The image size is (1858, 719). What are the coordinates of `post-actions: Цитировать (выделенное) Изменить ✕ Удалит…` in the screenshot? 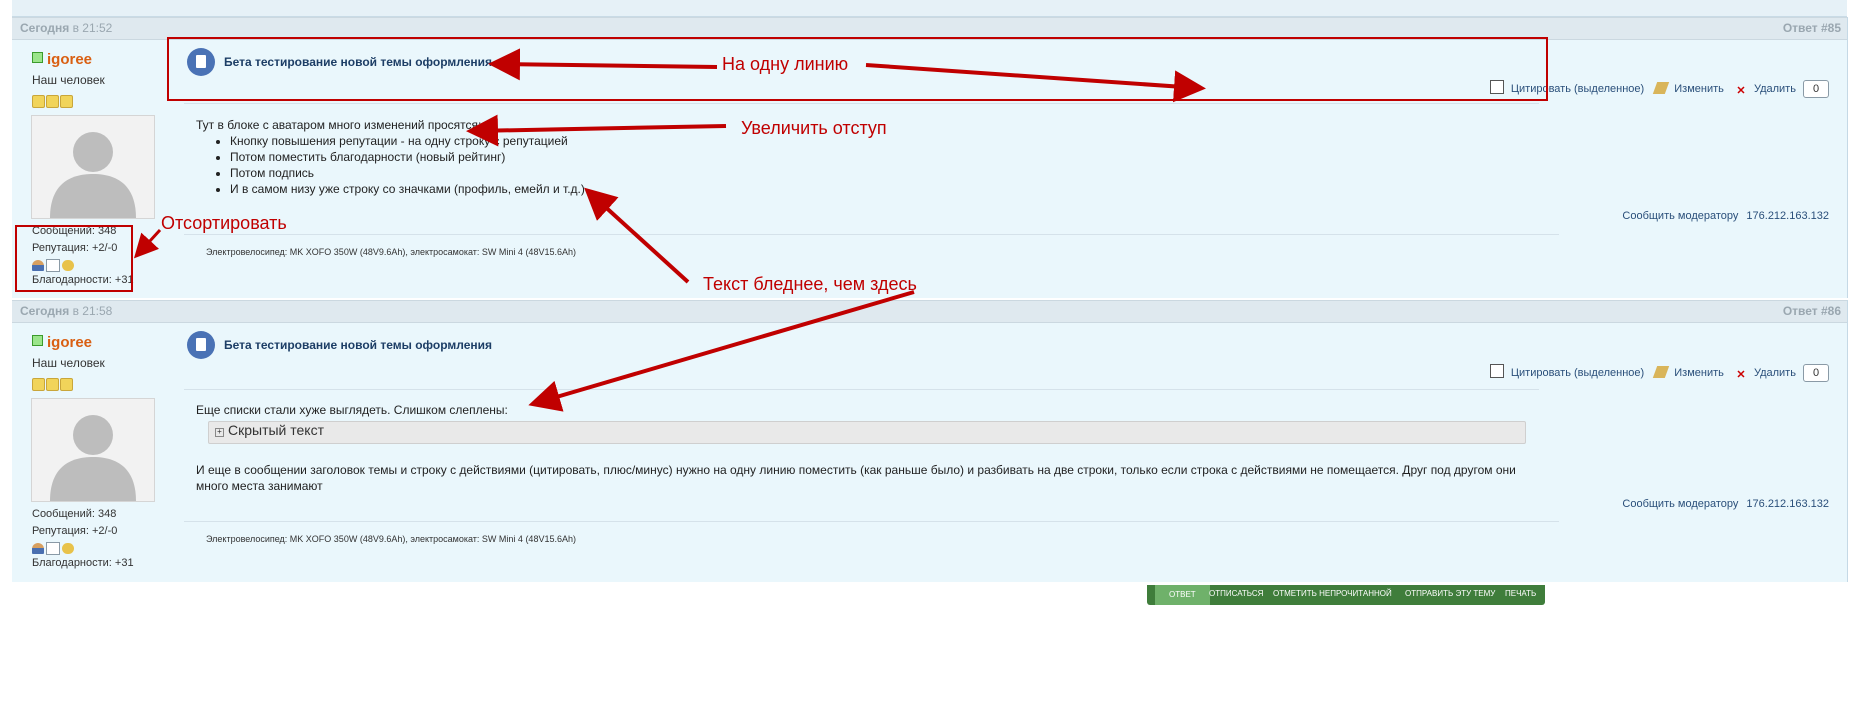 It's located at (1655, 373).